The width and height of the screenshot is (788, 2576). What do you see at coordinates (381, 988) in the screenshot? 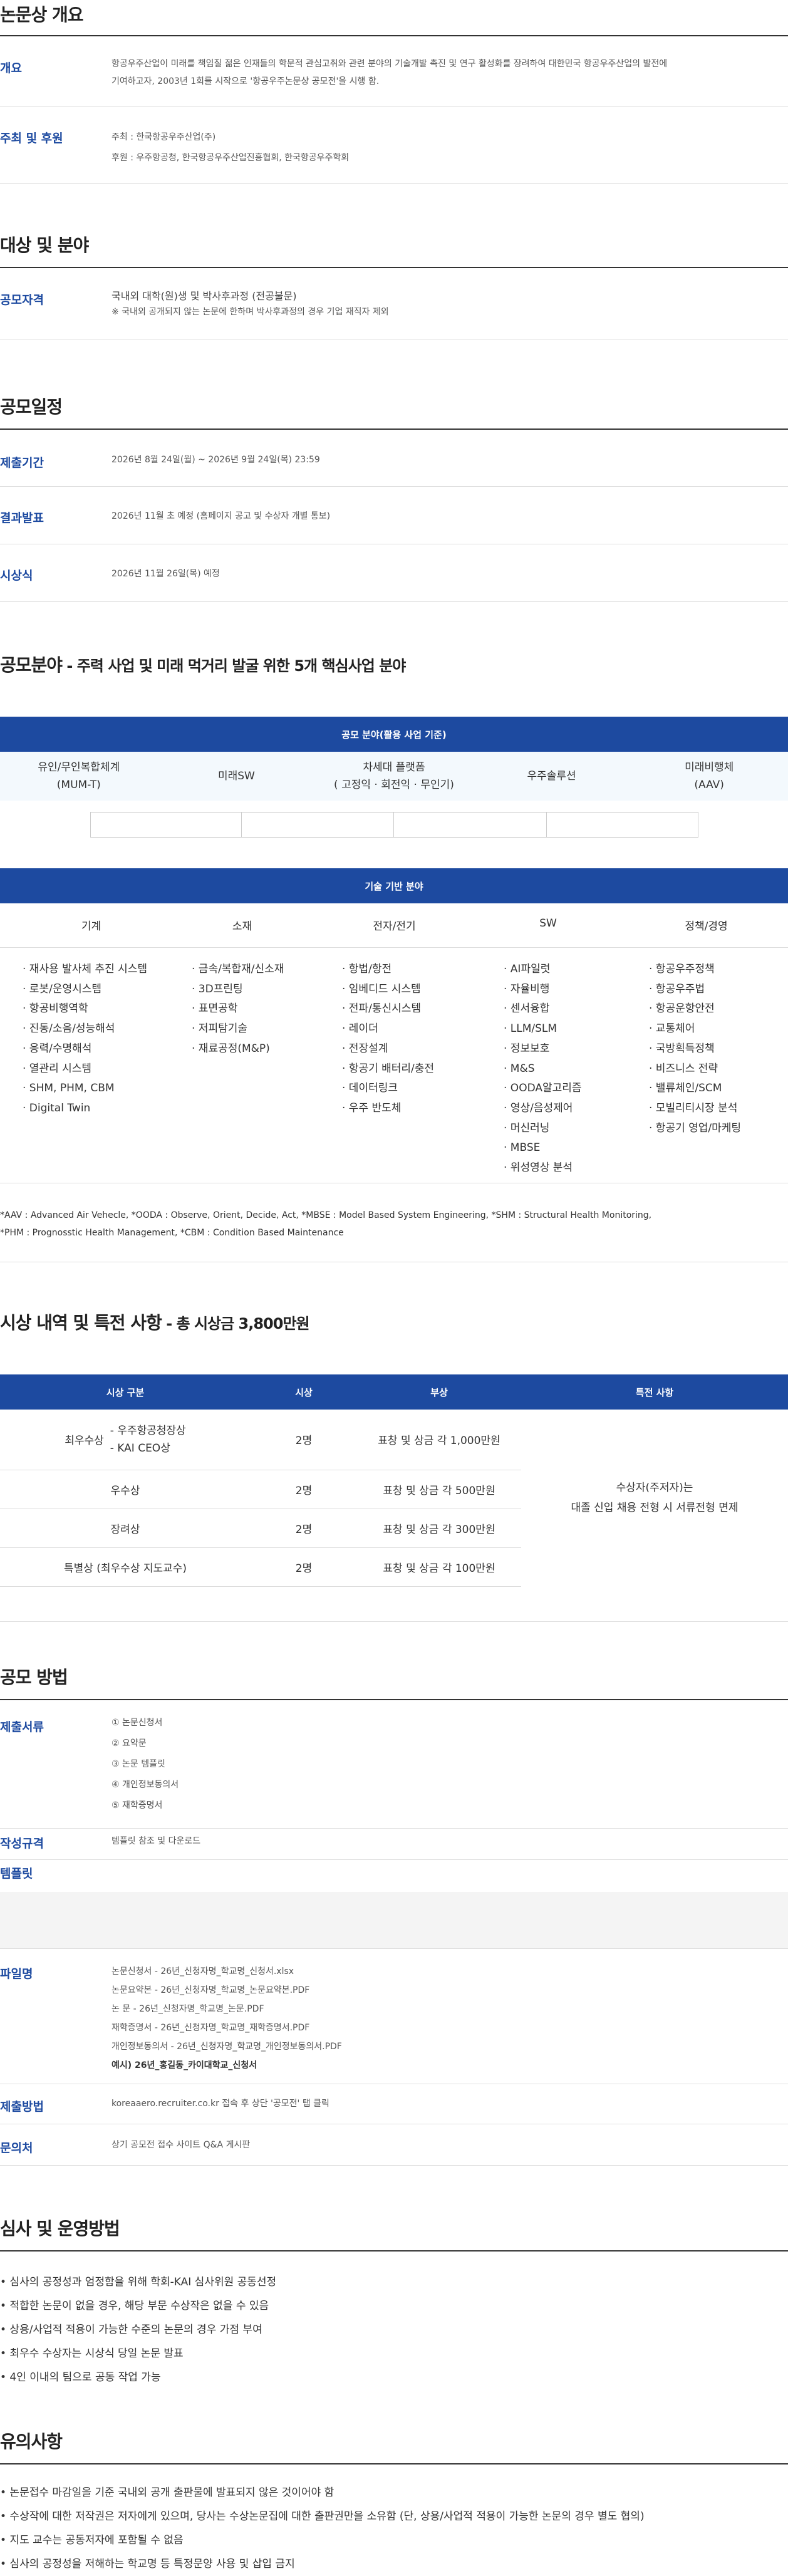
I see `list-item: · 임베디드 시스템` at bounding box center [381, 988].